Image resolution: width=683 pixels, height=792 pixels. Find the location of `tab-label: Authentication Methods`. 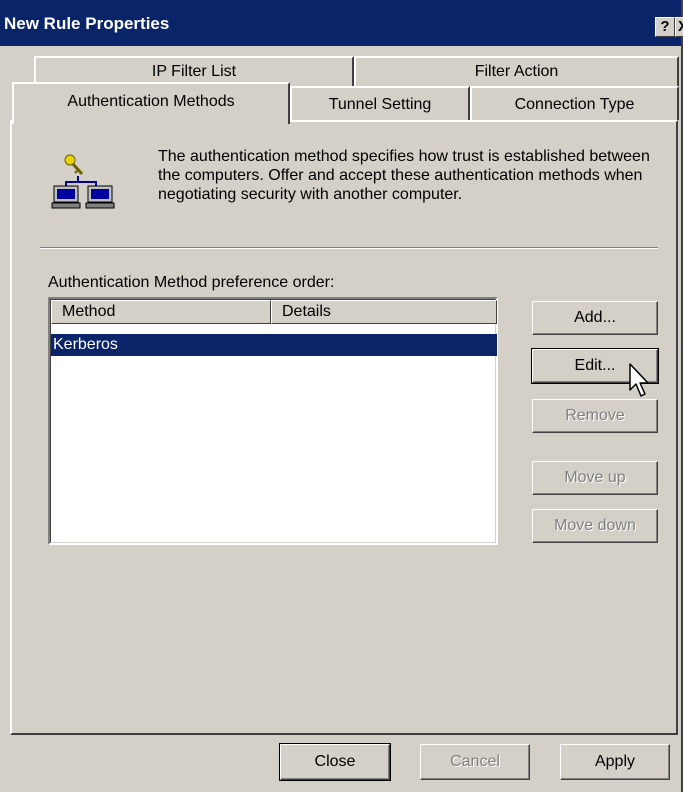

tab-label: Authentication Methods is located at coordinates (151, 101).